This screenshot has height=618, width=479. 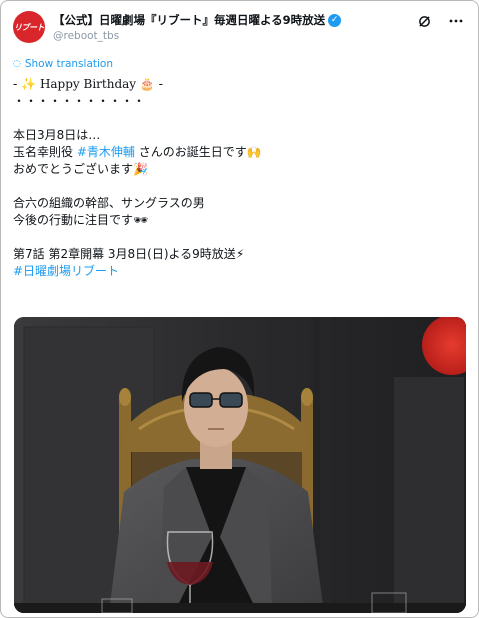 What do you see at coordinates (424, 21) in the screenshot?
I see `grok-icon` at bounding box center [424, 21].